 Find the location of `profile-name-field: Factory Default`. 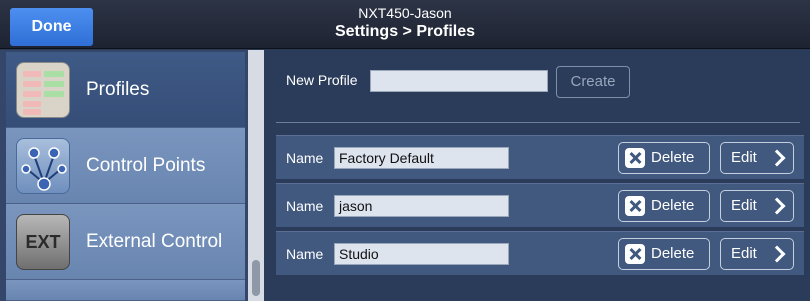

profile-name-field: Factory Default is located at coordinates (421, 158).